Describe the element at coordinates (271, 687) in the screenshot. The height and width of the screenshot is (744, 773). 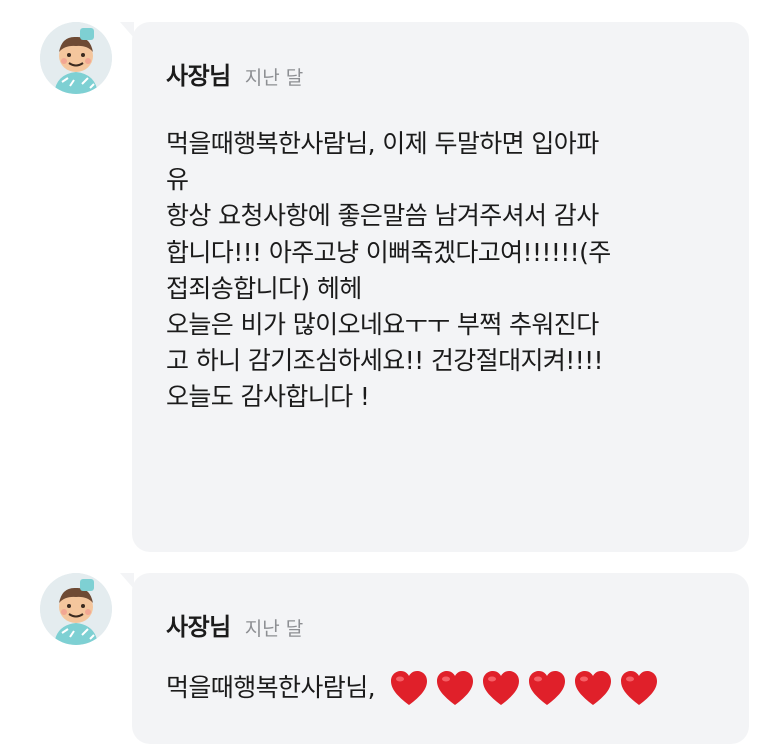
I see `reply-line: 먹을때행복한사람님,` at that location.